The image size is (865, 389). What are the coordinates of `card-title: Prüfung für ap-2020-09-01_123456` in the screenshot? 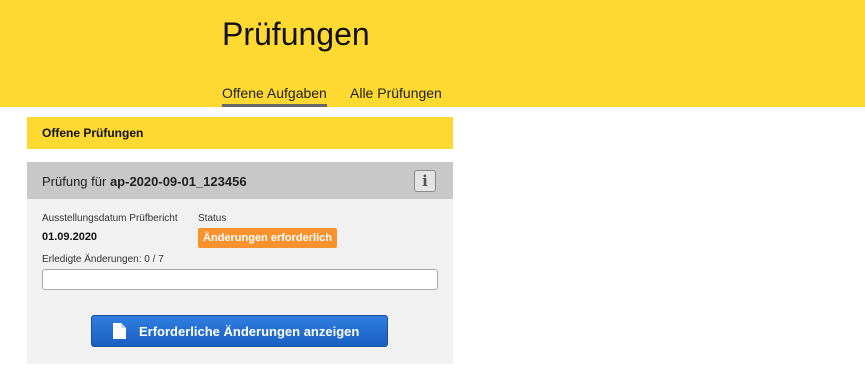 It's located at (144, 181).